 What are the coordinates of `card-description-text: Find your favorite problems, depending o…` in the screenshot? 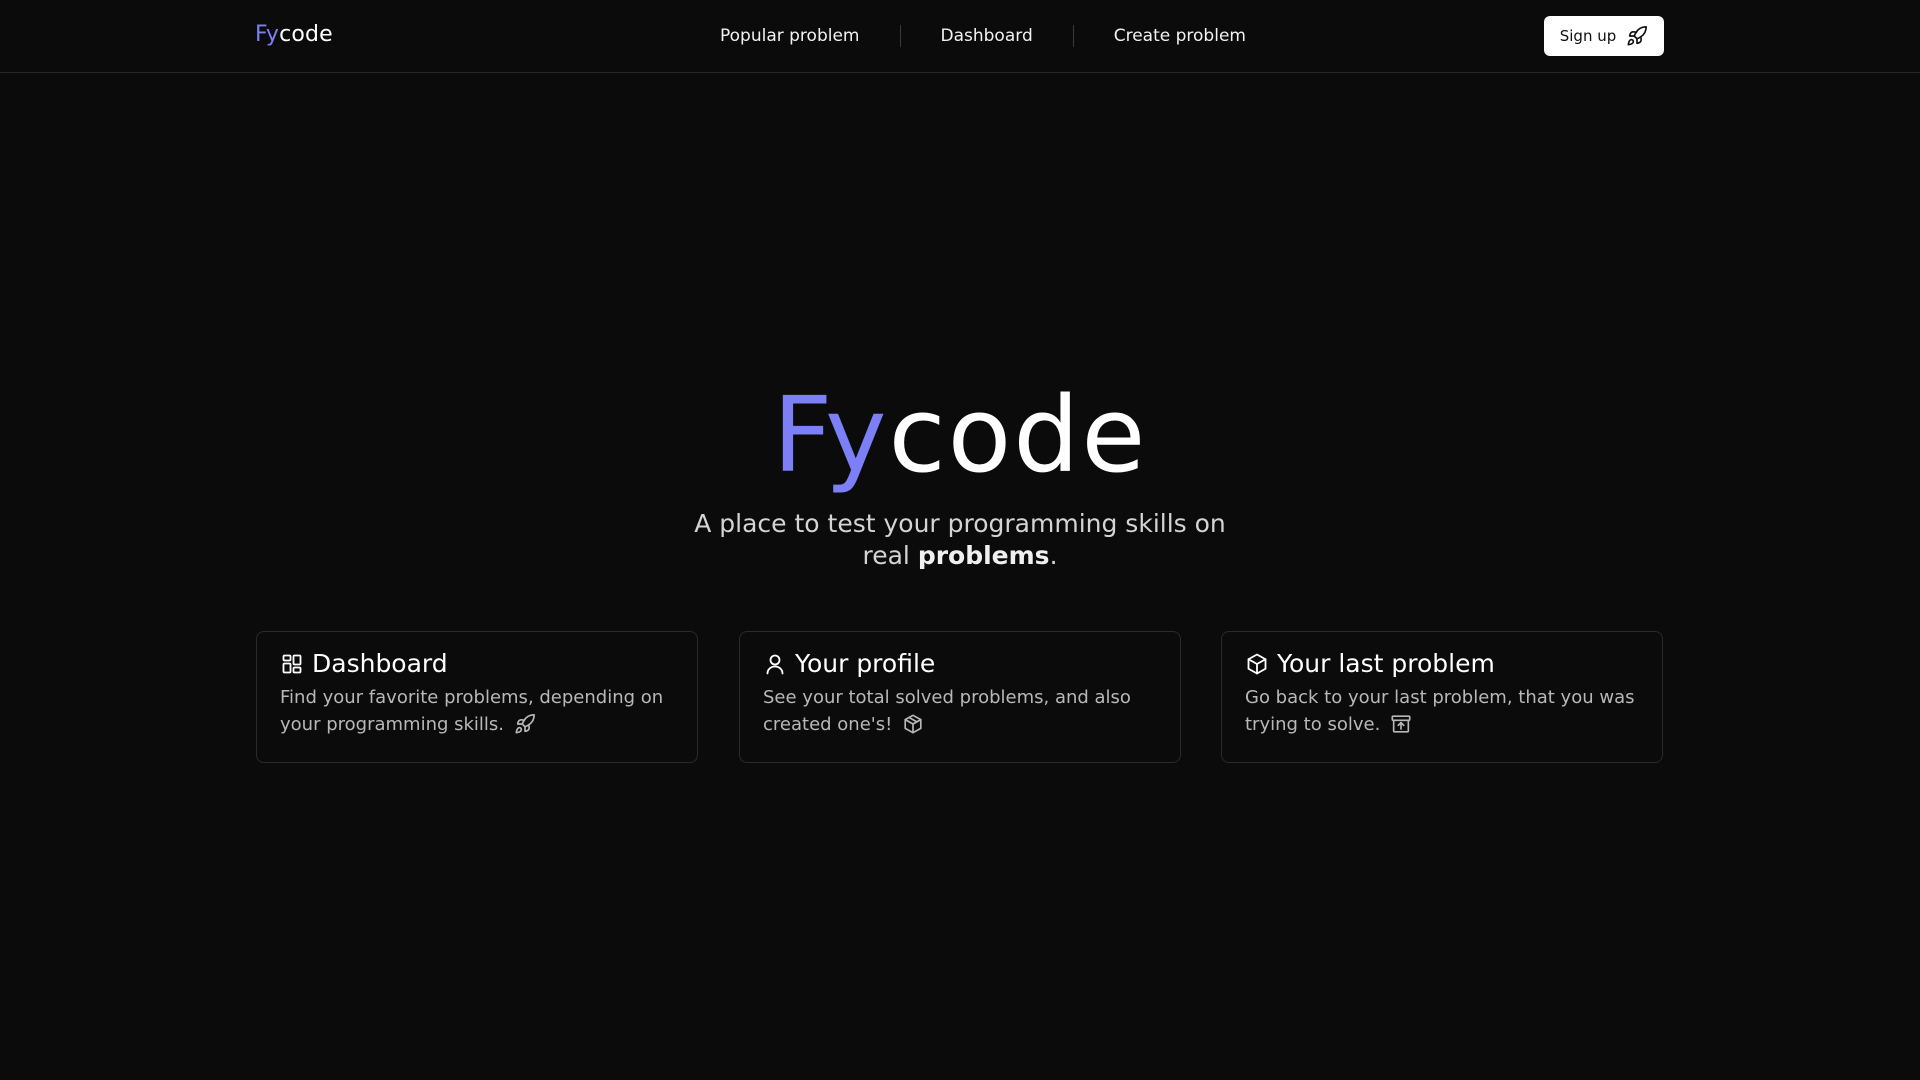 It's located at (472, 711).